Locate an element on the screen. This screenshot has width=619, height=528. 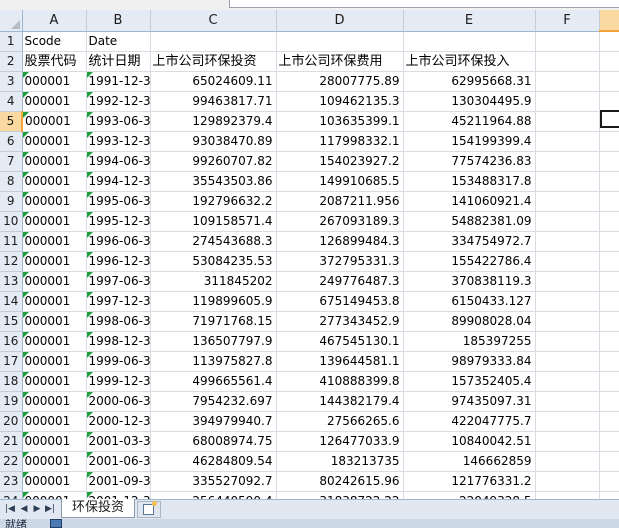
row-header: 12 is located at coordinates (11, 261).